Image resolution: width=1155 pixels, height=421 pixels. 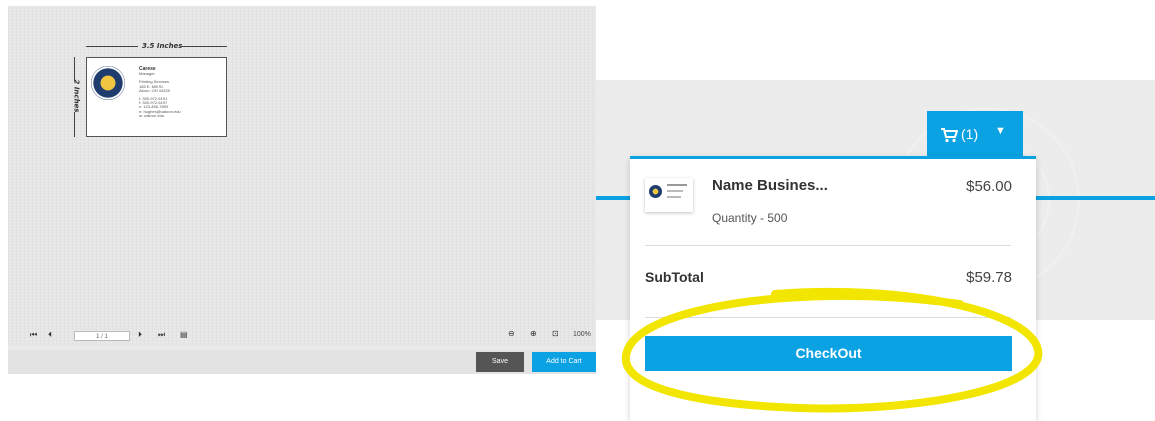 What do you see at coordinates (102, 336) in the screenshot?
I see `page-indicator-input: 1 / 1` at bounding box center [102, 336].